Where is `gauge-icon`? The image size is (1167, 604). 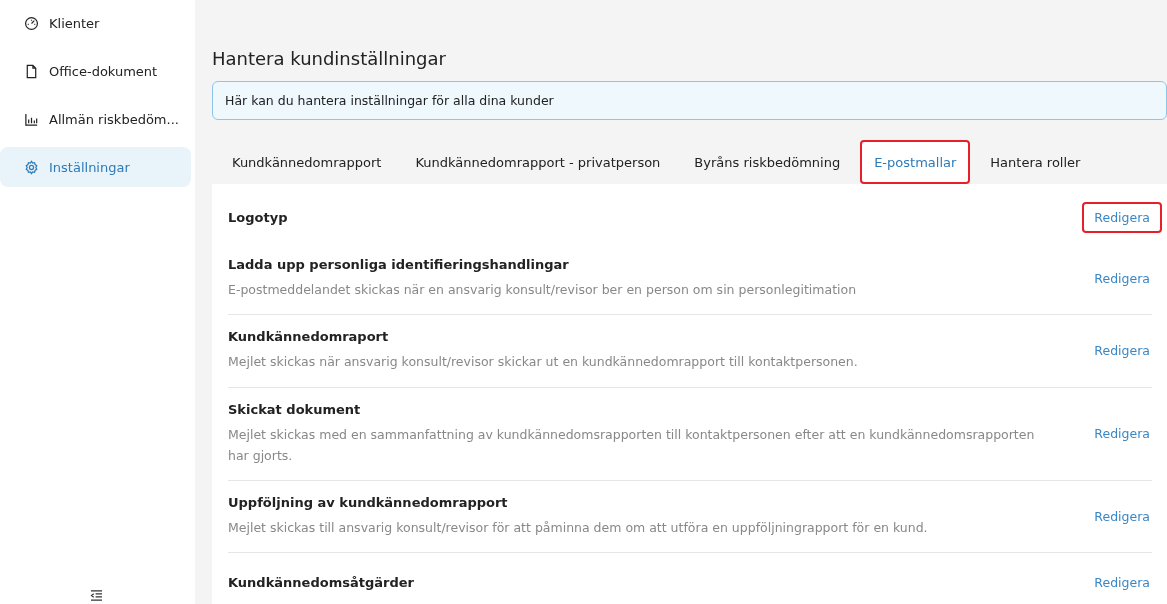 gauge-icon is located at coordinates (31, 23).